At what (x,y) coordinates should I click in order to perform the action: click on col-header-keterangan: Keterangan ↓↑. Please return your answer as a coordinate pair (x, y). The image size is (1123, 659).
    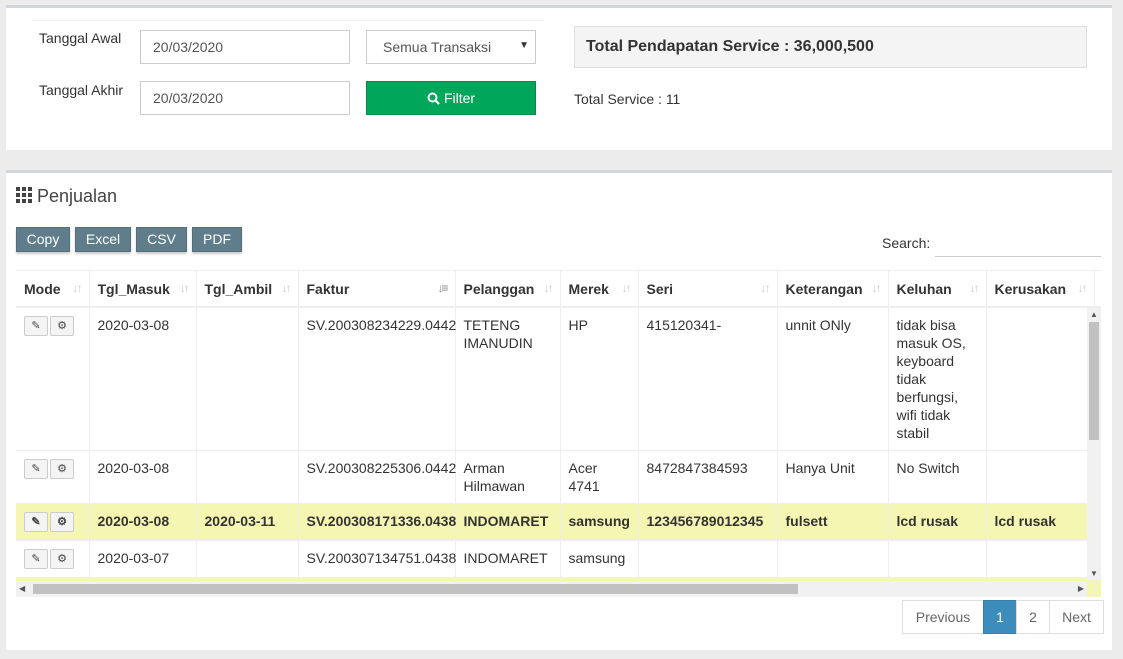
    Looking at the image, I should click on (833, 289).